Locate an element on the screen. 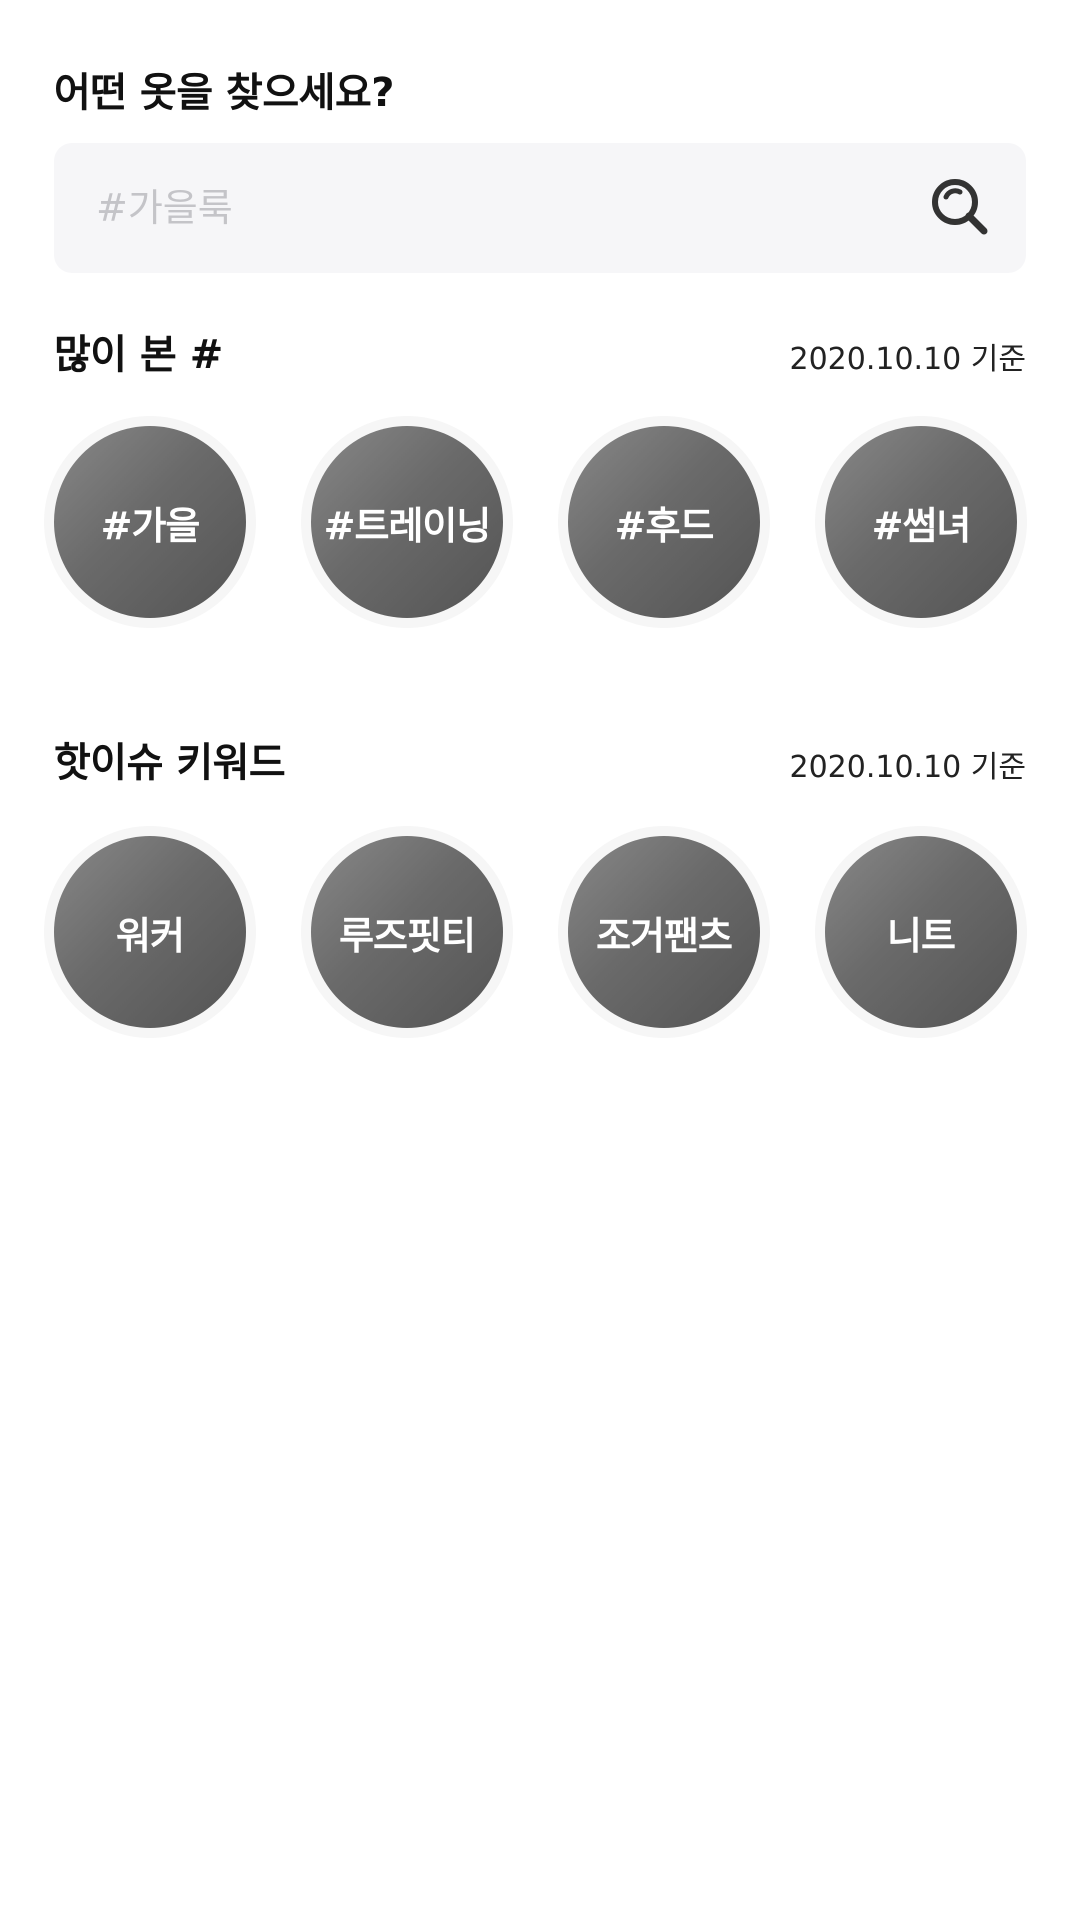  tag-chip: #가을 is located at coordinates (150, 522).